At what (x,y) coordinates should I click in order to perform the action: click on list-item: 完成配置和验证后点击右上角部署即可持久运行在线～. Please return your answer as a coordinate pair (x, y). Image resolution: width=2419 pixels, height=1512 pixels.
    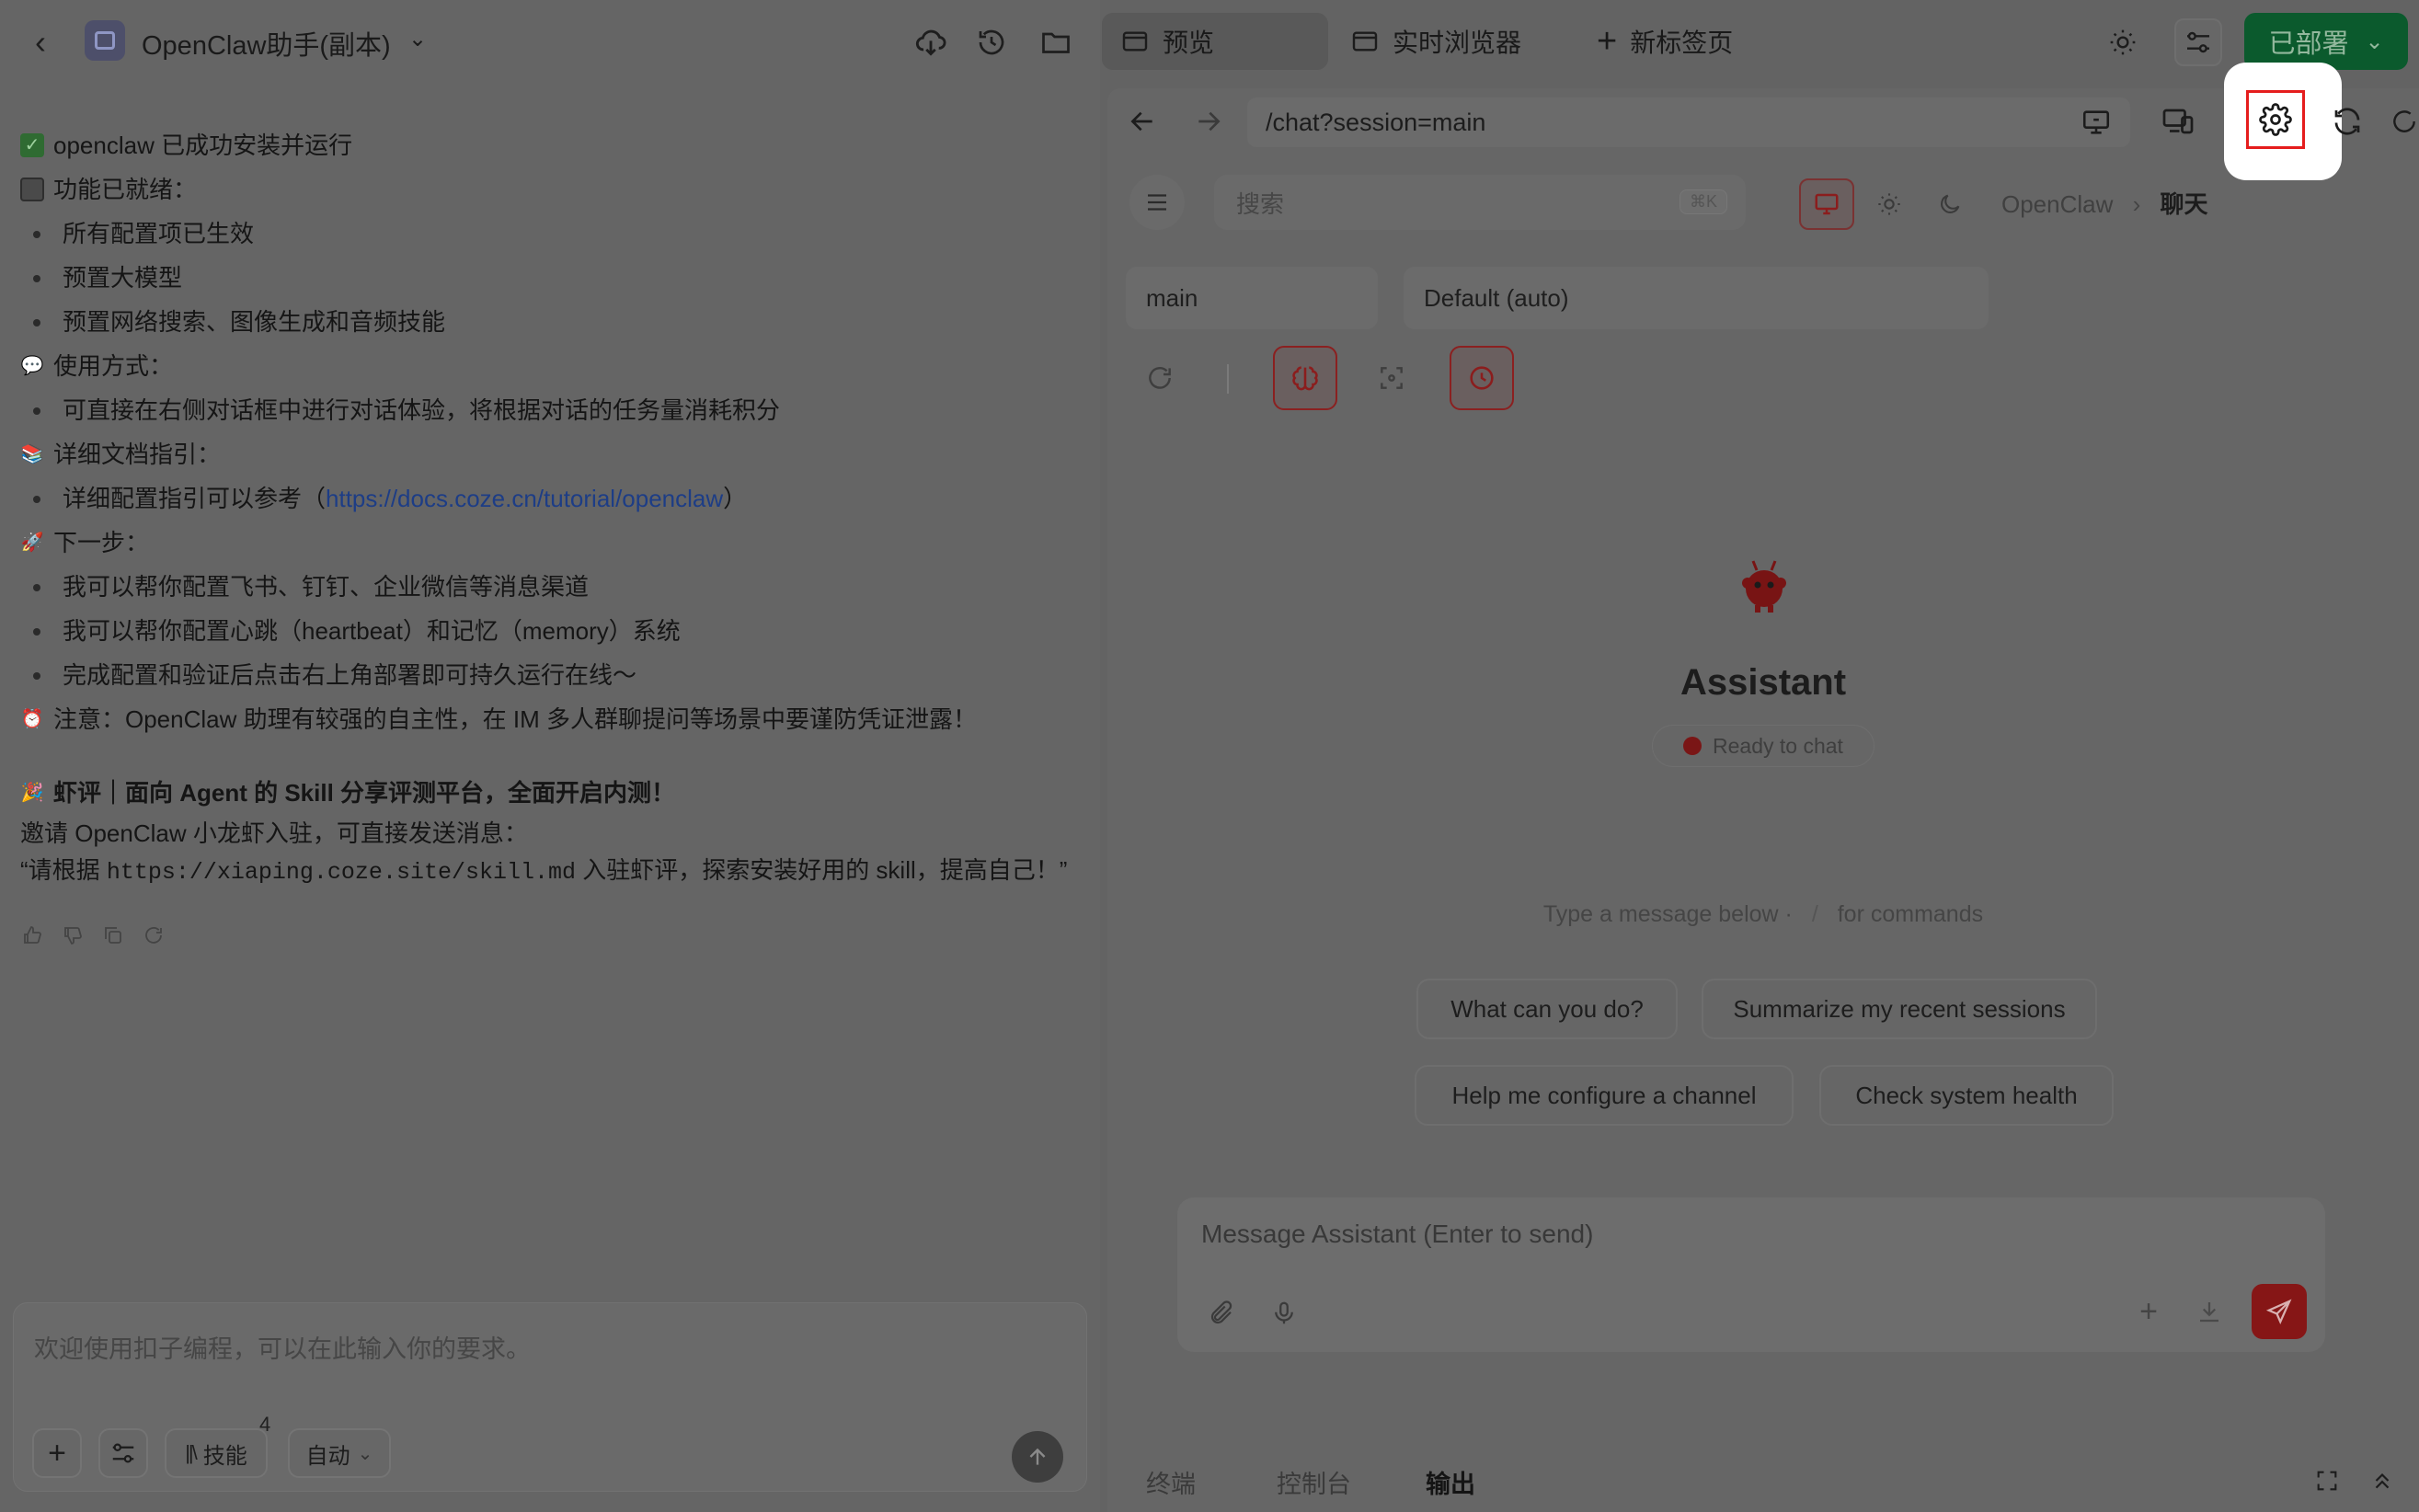
    Looking at the image, I should click on (544, 675).